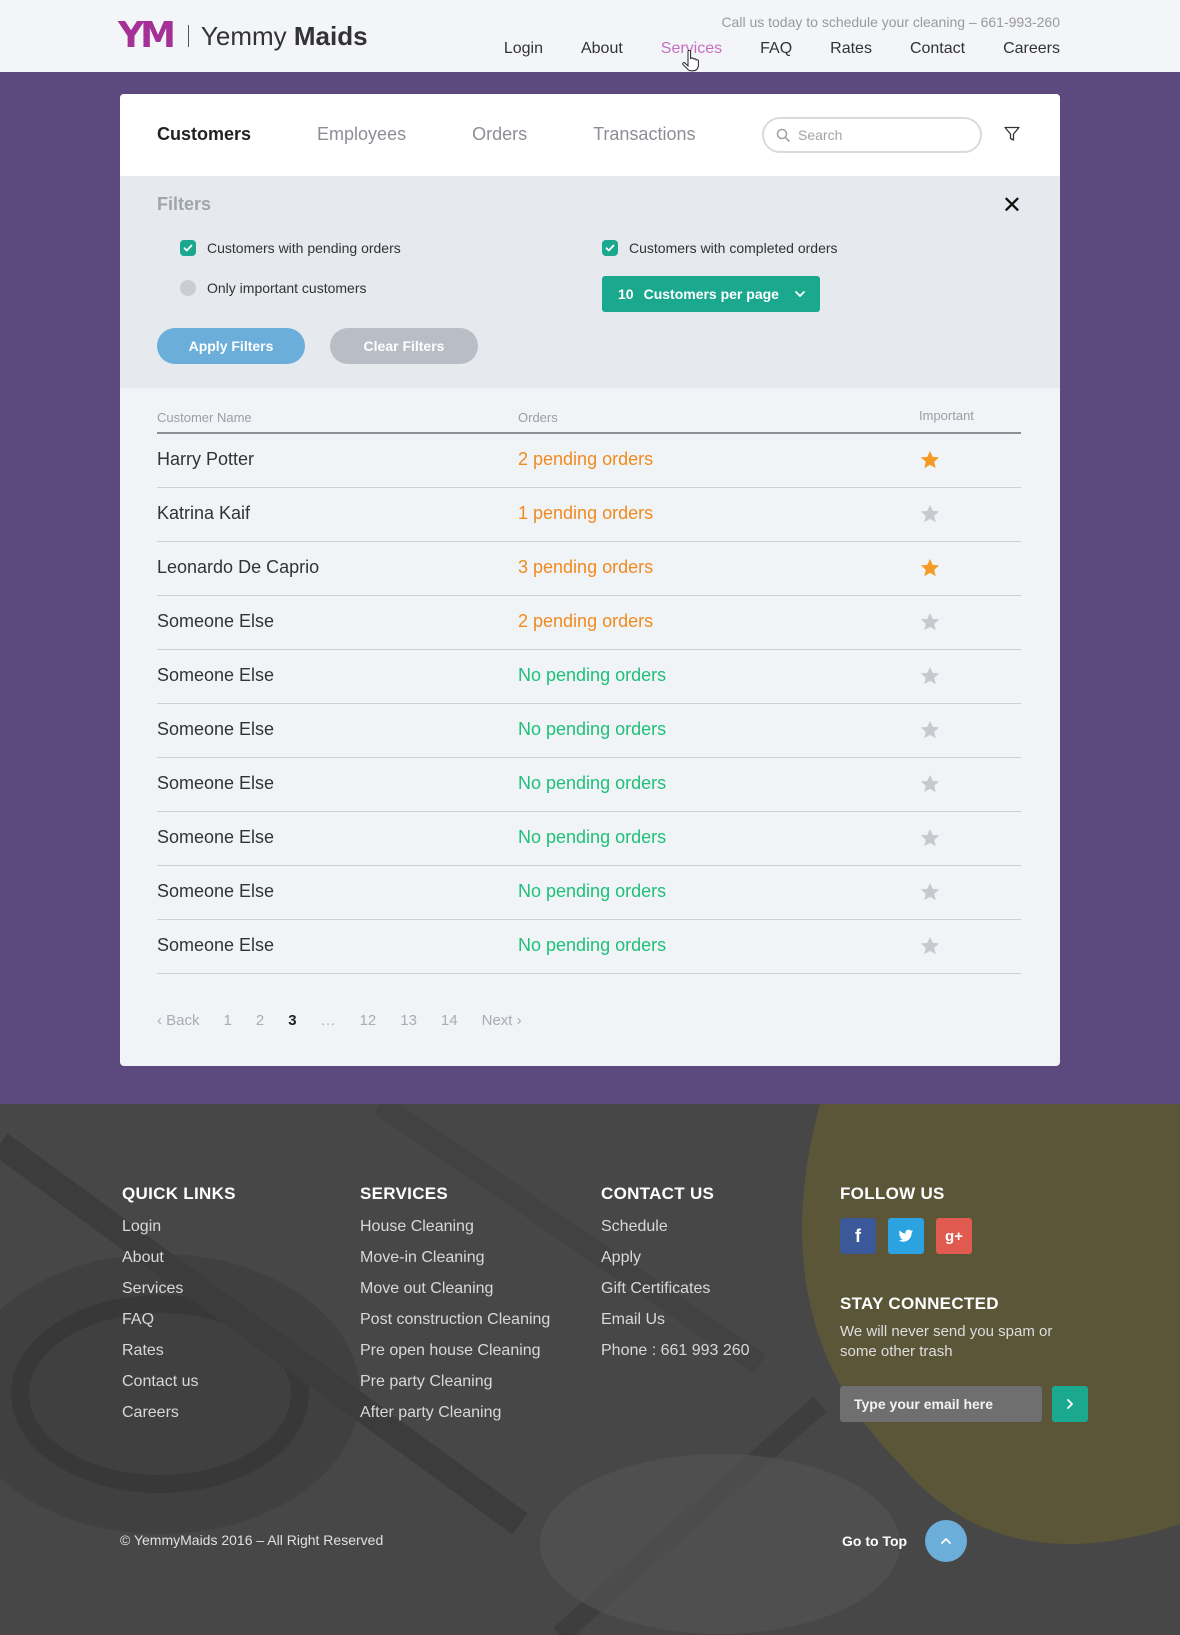  Describe the element at coordinates (954, 1236) in the screenshot. I see `google-plus-icon: g+` at that location.